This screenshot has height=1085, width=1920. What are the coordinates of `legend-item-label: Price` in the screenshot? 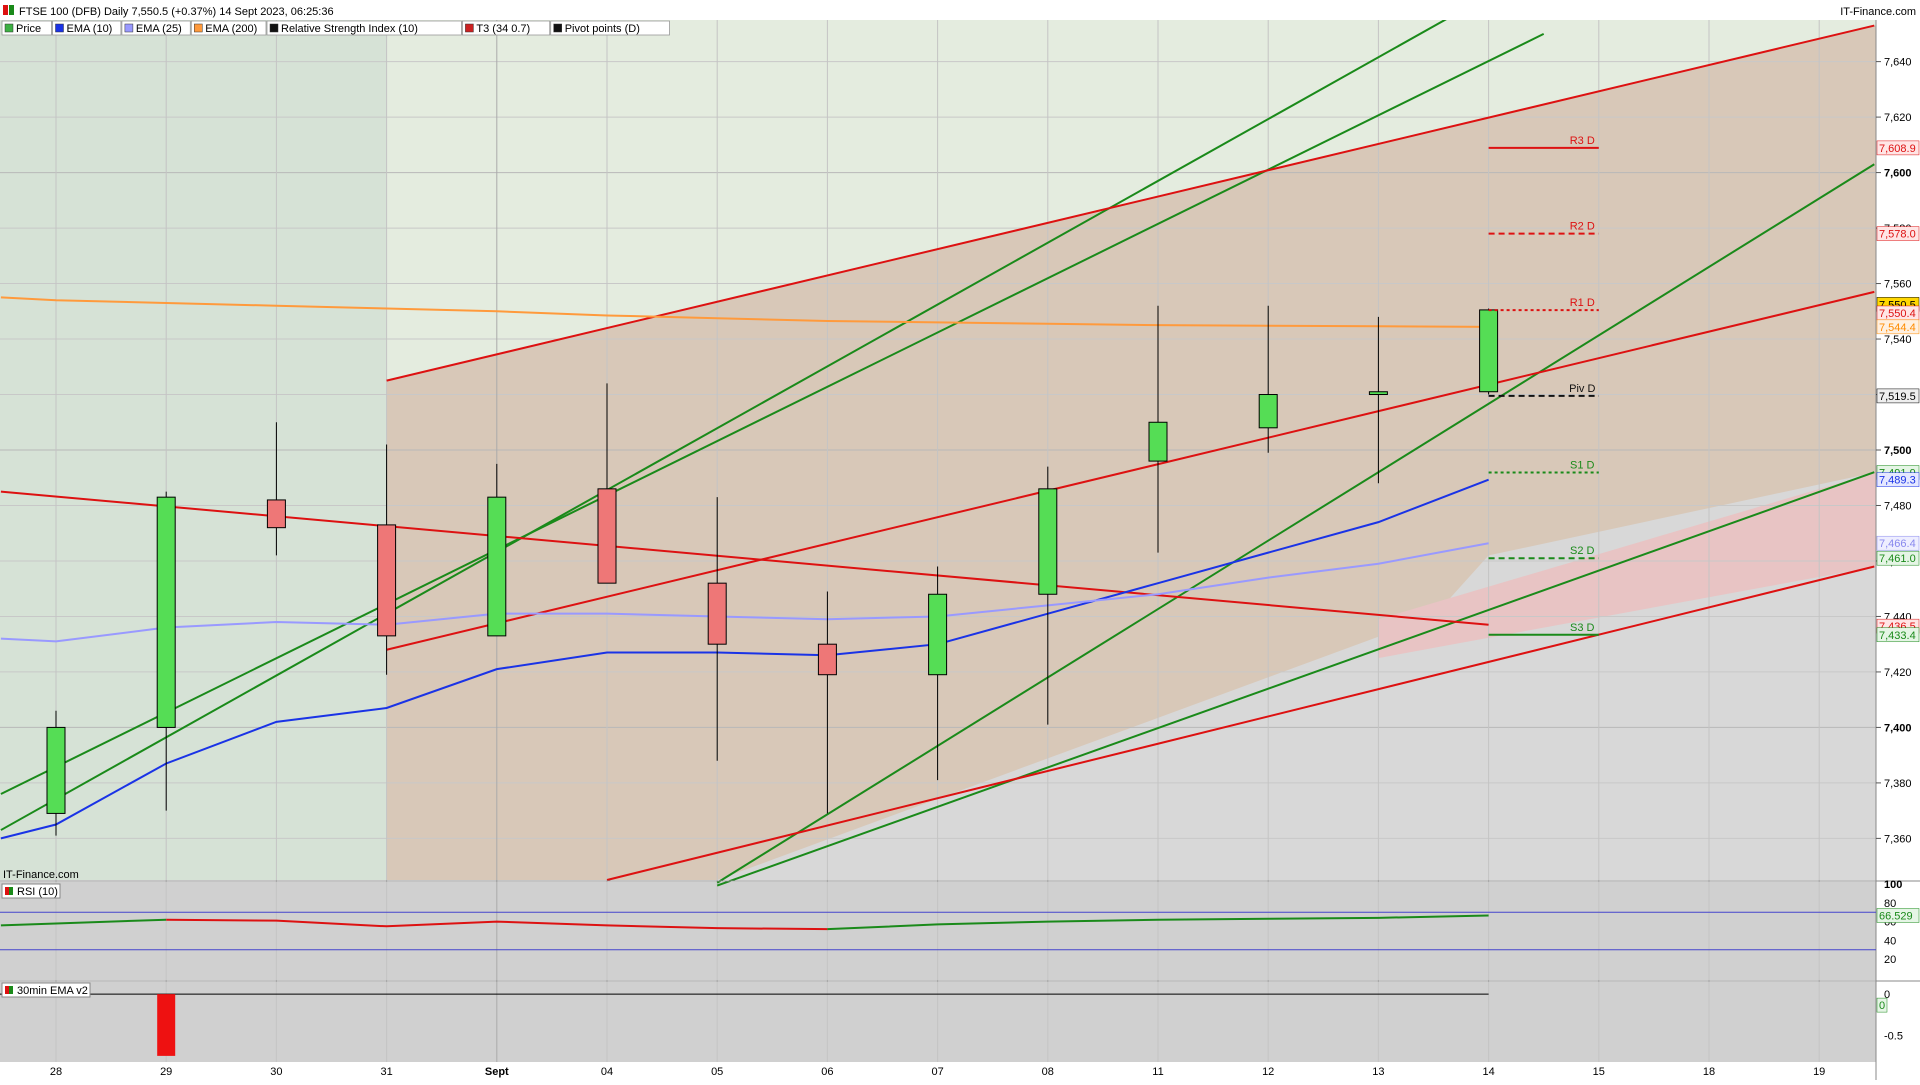 It's located at (28, 29).